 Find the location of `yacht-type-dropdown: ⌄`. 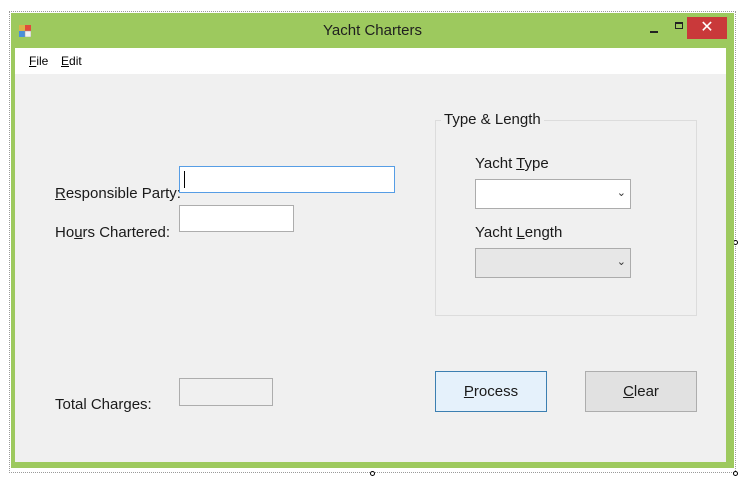

yacht-type-dropdown: ⌄ is located at coordinates (553, 194).